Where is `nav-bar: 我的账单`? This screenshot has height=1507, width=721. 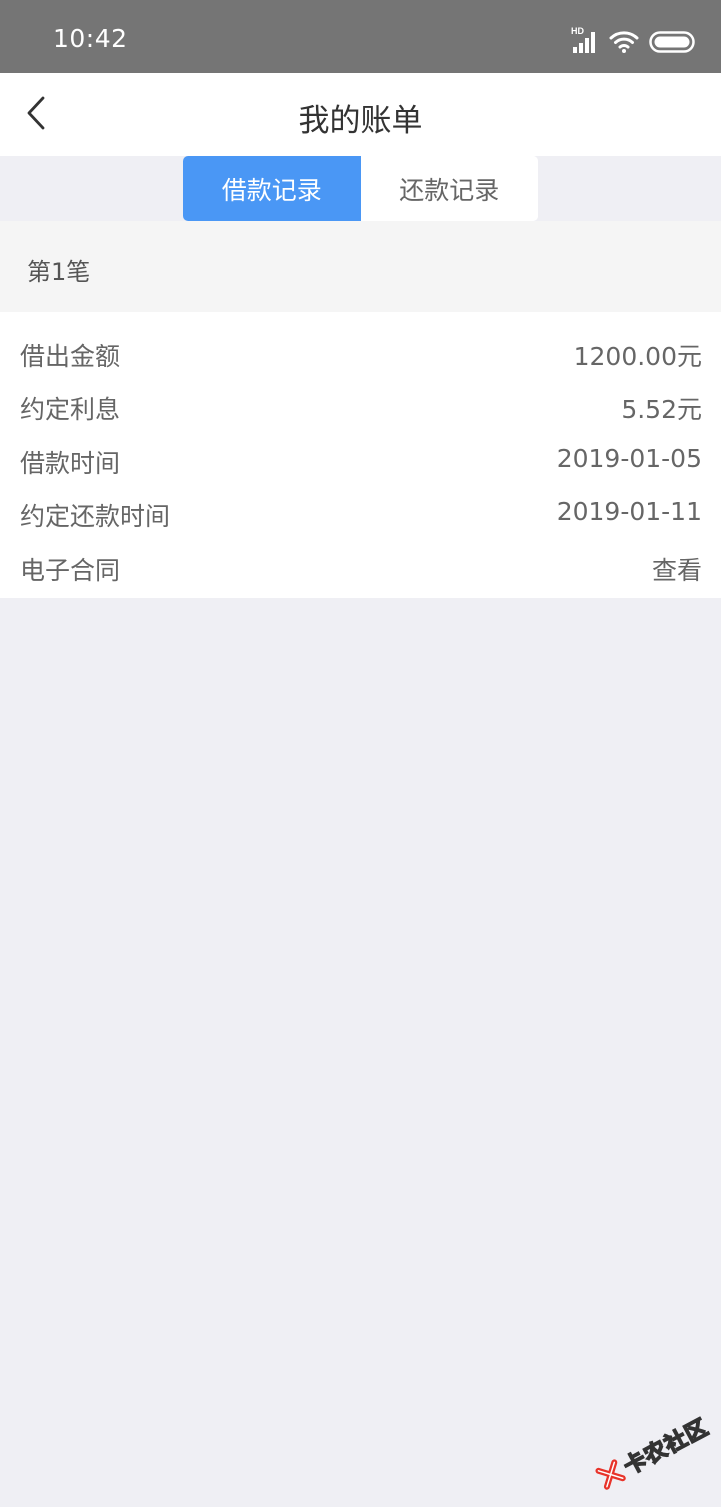
nav-bar: 我的账单 is located at coordinates (360, 114).